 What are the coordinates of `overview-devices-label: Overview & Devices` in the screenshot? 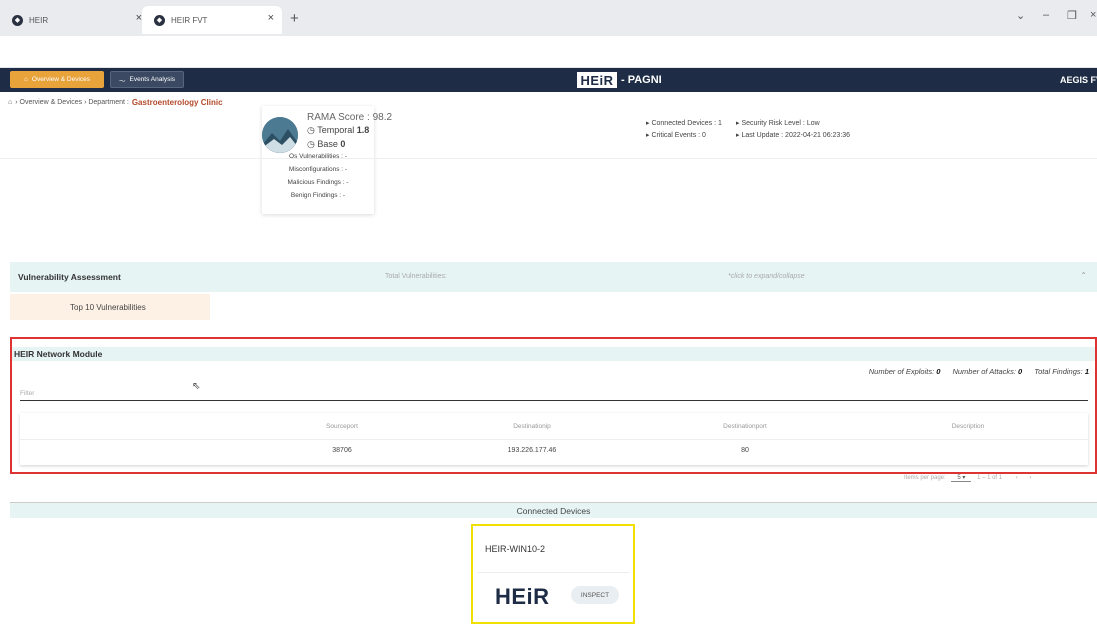 It's located at (61, 79).